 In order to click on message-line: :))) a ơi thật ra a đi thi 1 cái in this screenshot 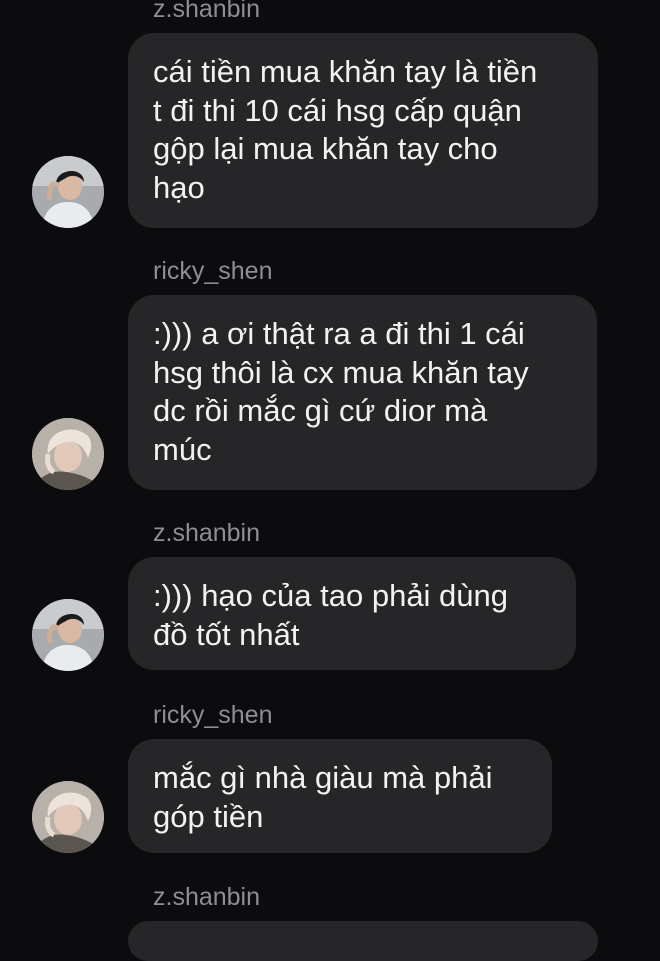, I will do `click(339, 333)`.